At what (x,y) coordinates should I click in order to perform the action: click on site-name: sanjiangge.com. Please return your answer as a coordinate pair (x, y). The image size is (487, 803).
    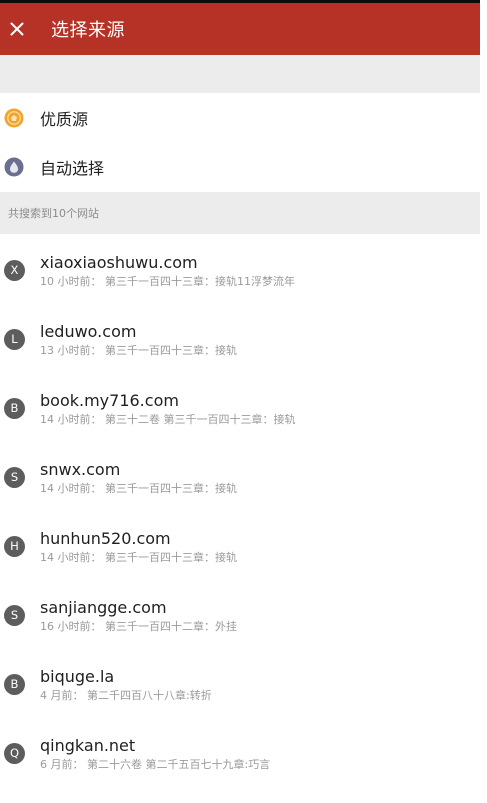
    Looking at the image, I should click on (103, 607).